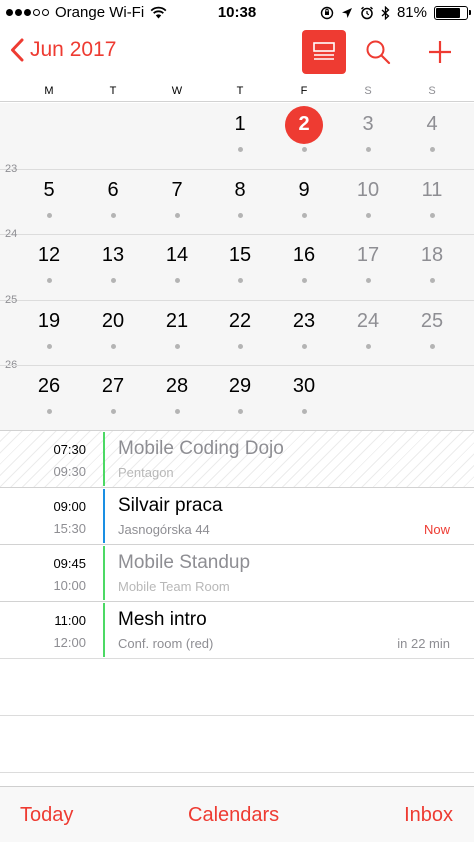 Image resolution: width=474 pixels, height=842 pixels. What do you see at coordinates (46, 815) in the screenshot?
I see `tab-today: Today` at bounding box center [46, 815].